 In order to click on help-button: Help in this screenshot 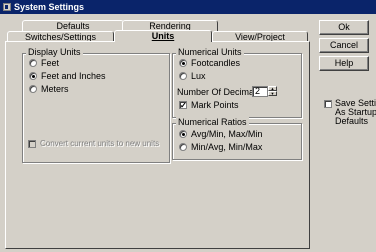, I will do `click(344, 63)`.